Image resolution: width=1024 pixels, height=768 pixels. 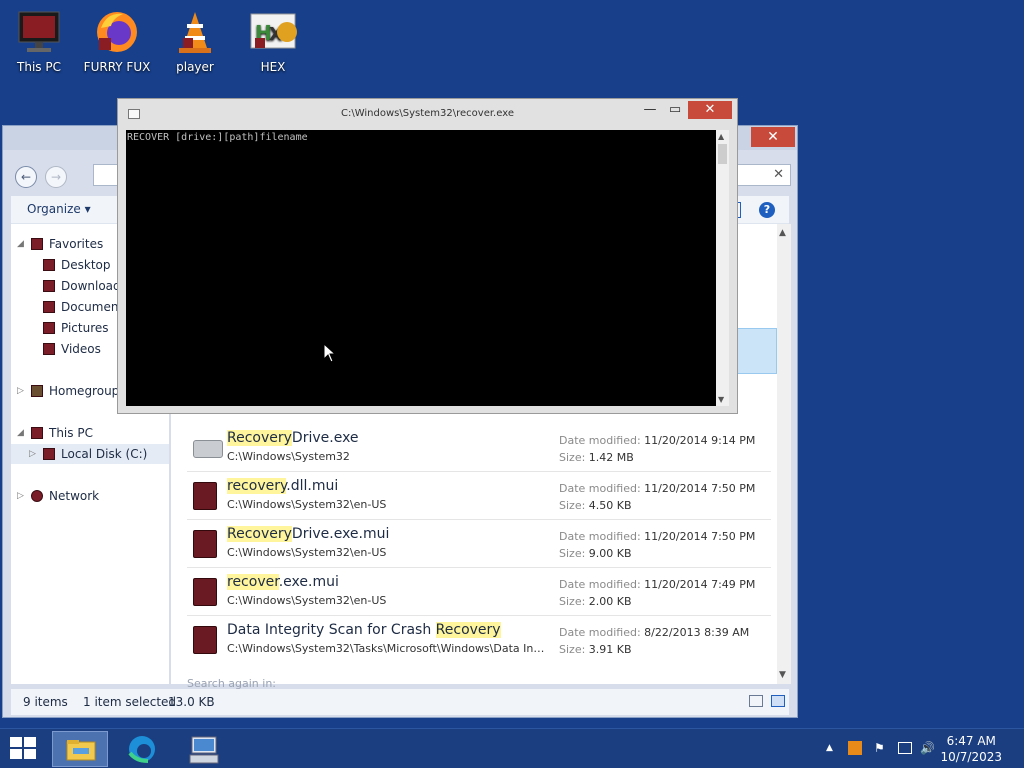 I want to click on nav-label: Pictures, so click(x=85, y=328).